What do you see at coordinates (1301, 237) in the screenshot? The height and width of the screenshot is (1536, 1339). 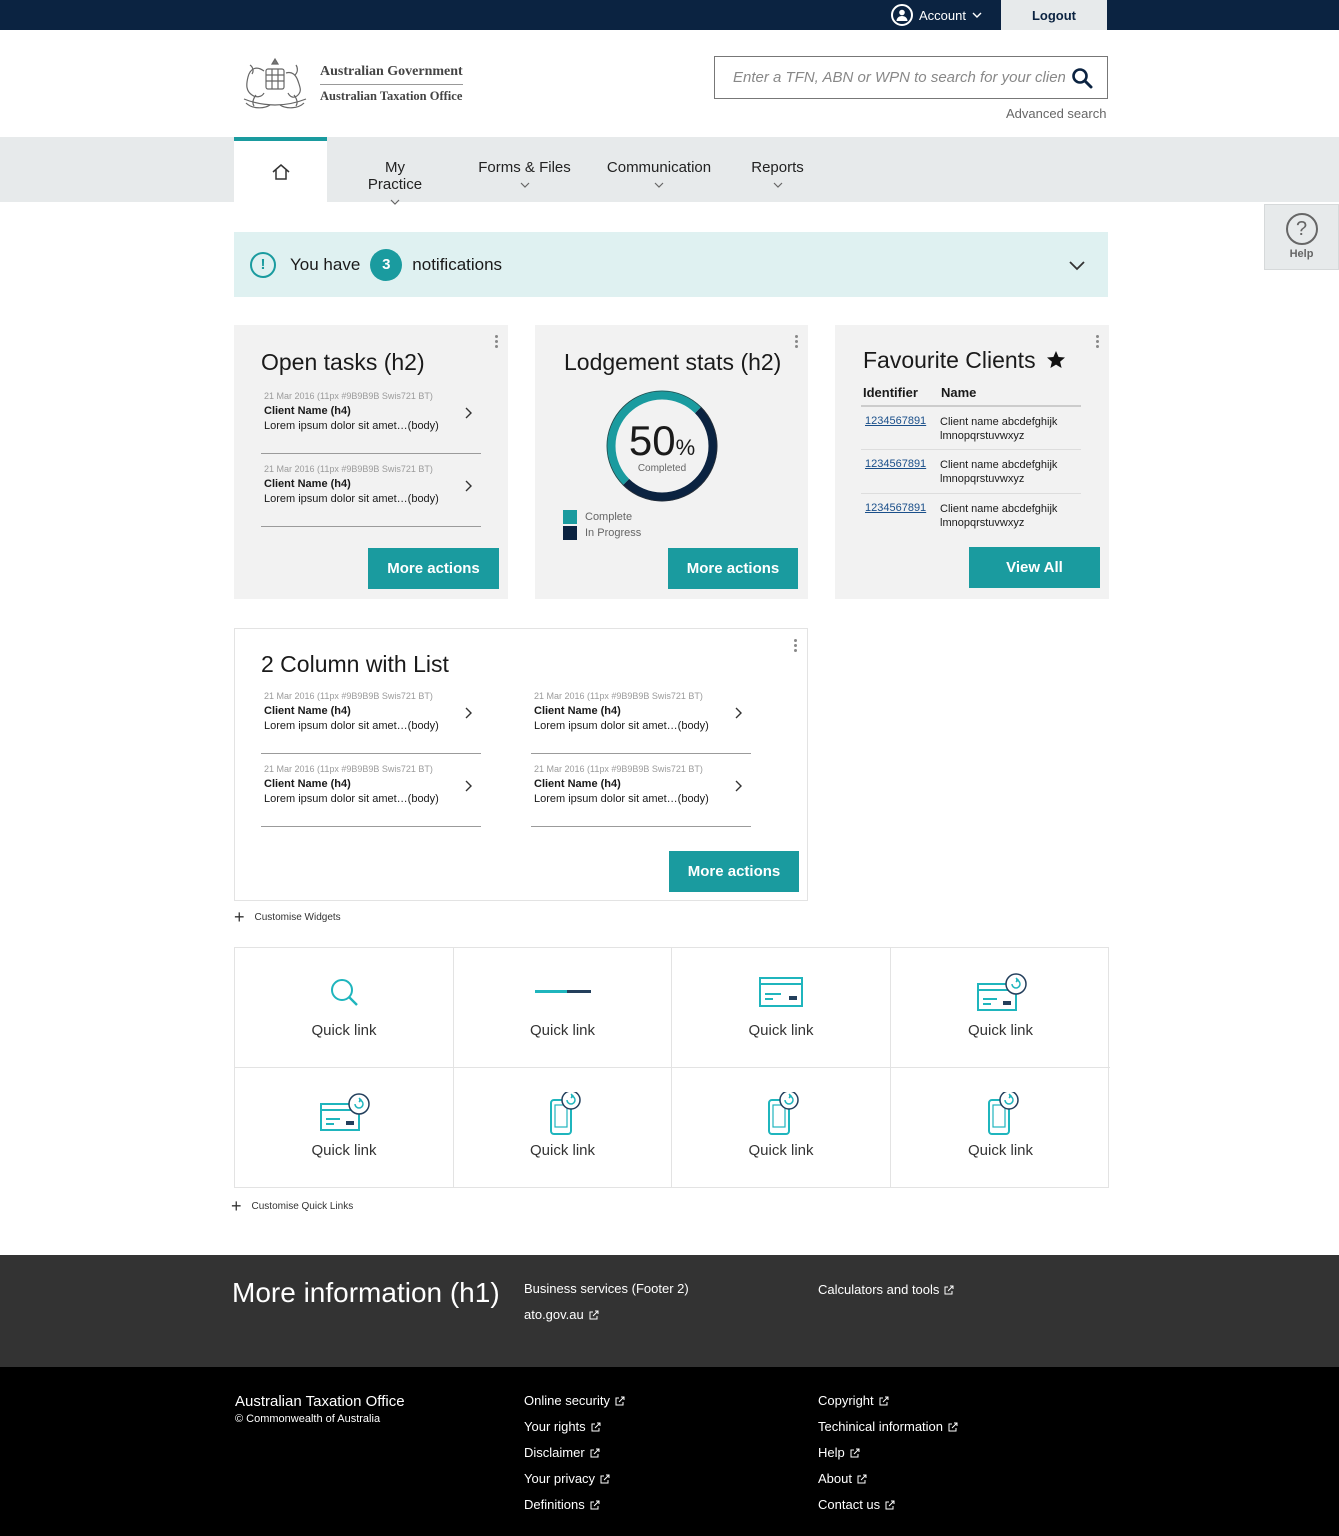 I see `help-tab: ? Help` at bounding box center [1301, 237].